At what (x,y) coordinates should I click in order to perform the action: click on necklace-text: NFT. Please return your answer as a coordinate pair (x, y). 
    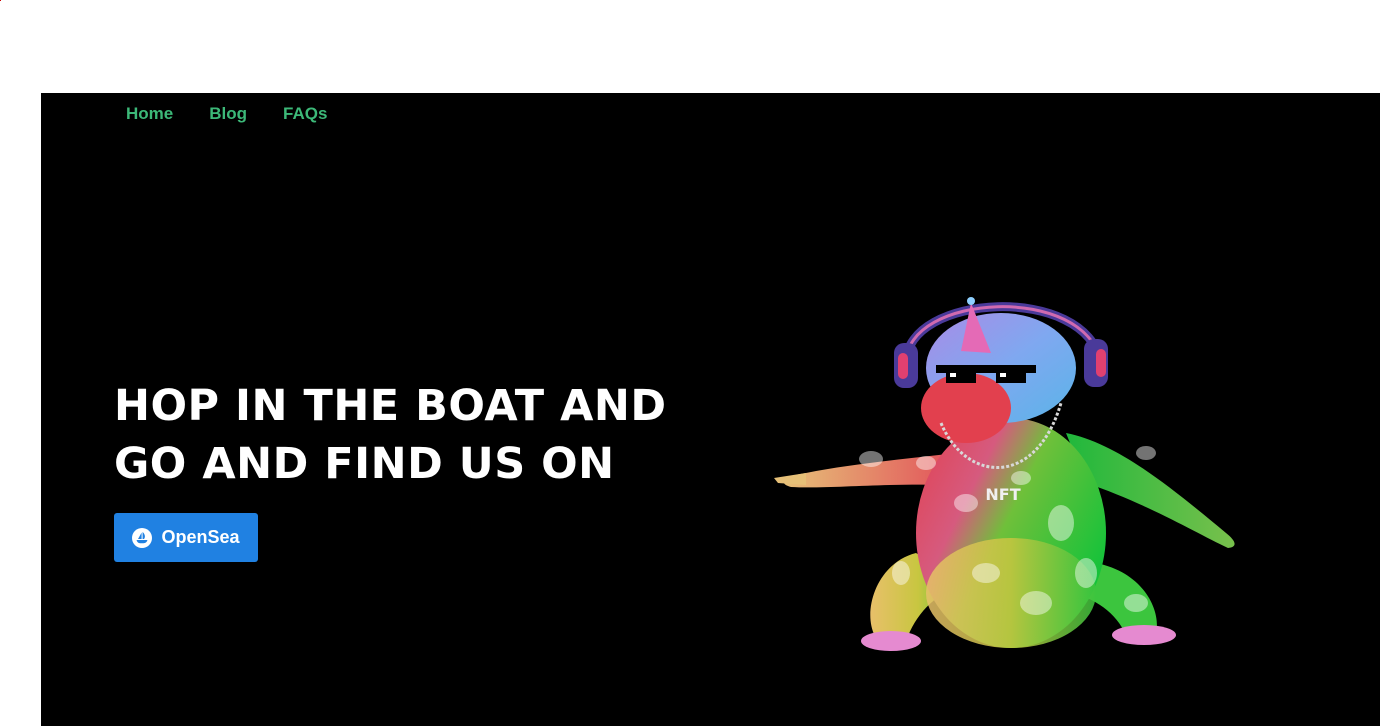
    Looking at the image, I should click on (1002, 494).